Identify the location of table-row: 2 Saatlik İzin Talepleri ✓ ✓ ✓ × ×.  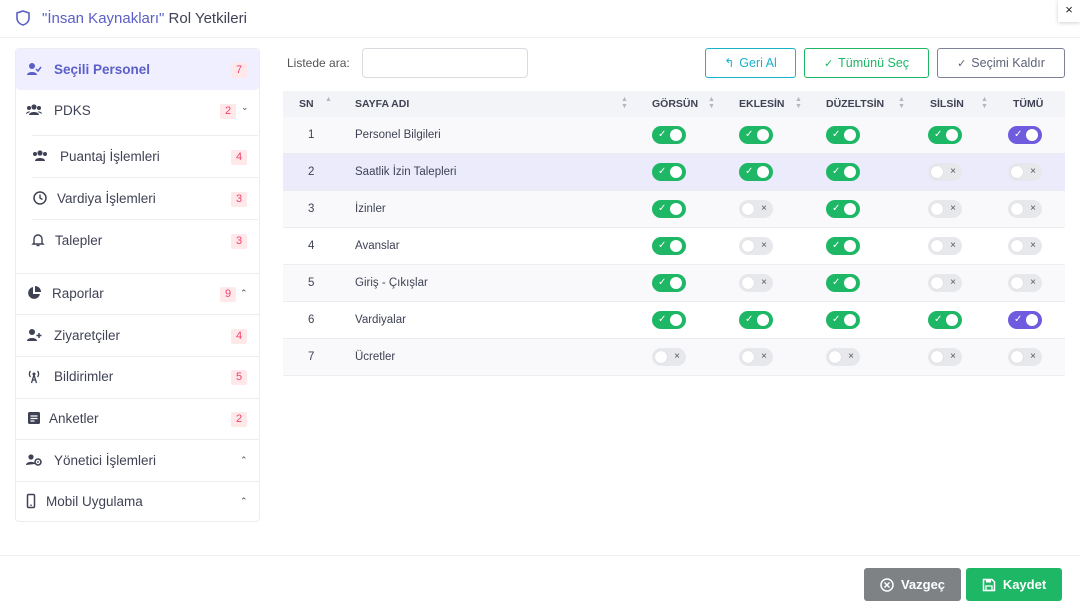
(674, 172).